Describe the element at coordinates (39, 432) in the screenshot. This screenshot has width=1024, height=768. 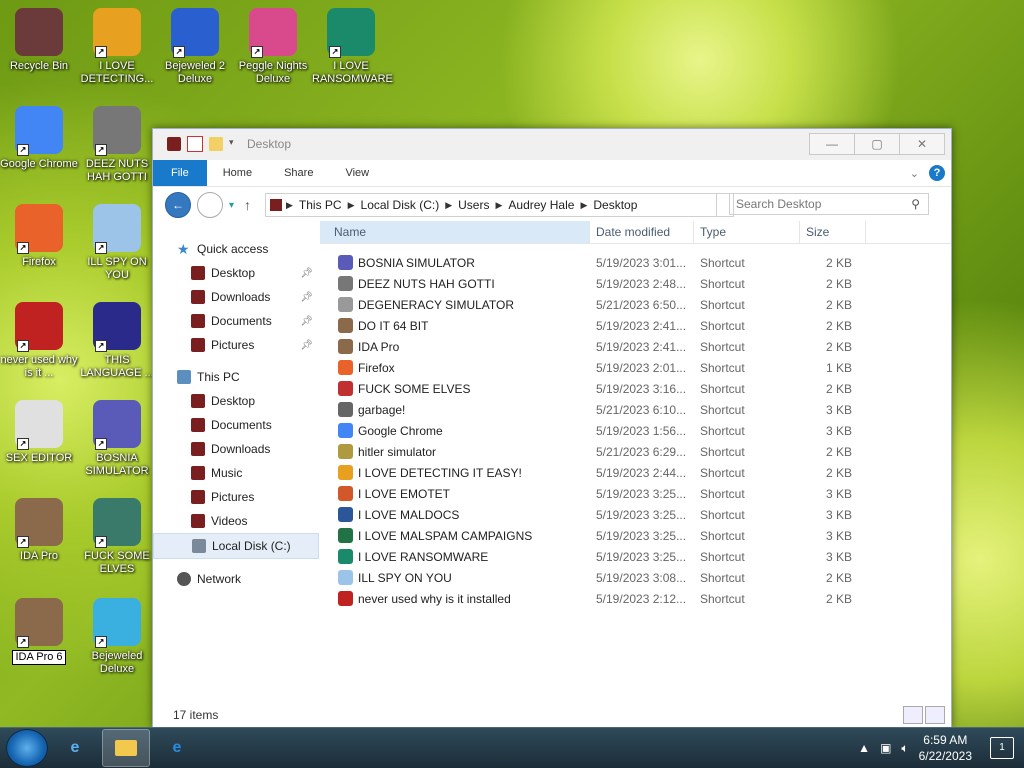
I see `desktop-icon: ↗ SEX EDITOR` at that location.